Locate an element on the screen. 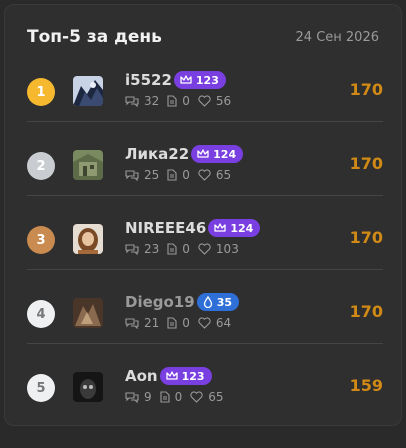 This screenshot has height=448, width=406. username: i5522 is located at coordinates (148, 80).